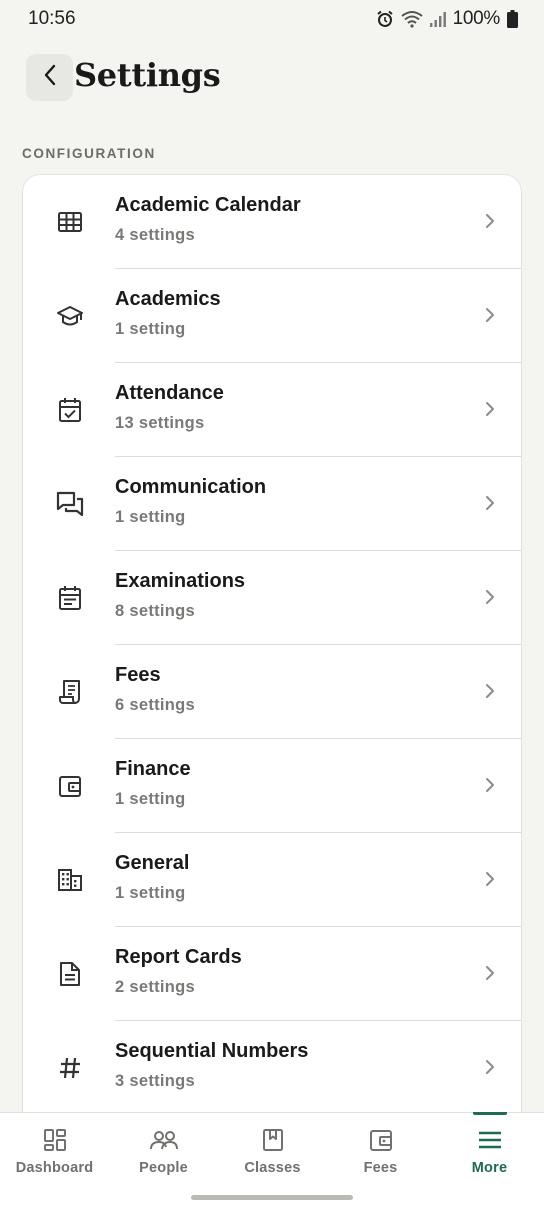 The image size is (544, 1209). What do you see at coordinates (411, 19) in the screenshot?
I see `wifi-icon` at bounding box center [411, 19].